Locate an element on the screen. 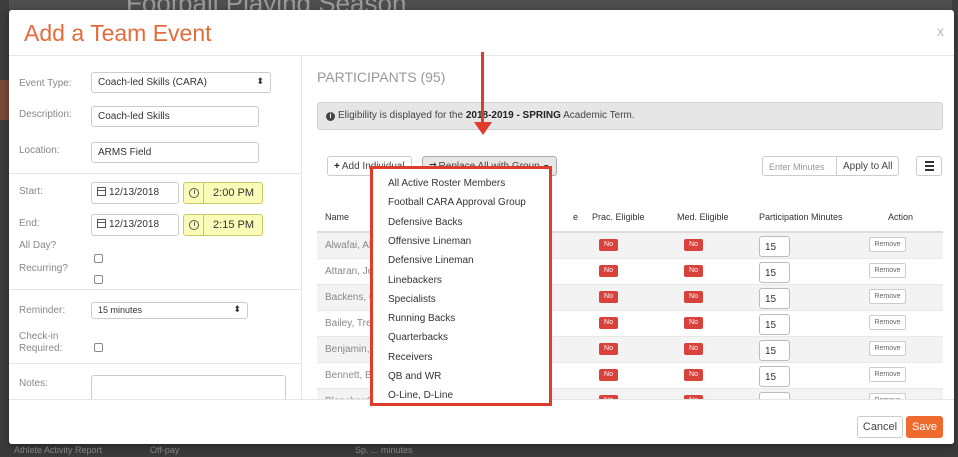 Image resolution: width=958 pixels, height=457 pixels. recurring-checkbox is located at coordinates (98, 279).